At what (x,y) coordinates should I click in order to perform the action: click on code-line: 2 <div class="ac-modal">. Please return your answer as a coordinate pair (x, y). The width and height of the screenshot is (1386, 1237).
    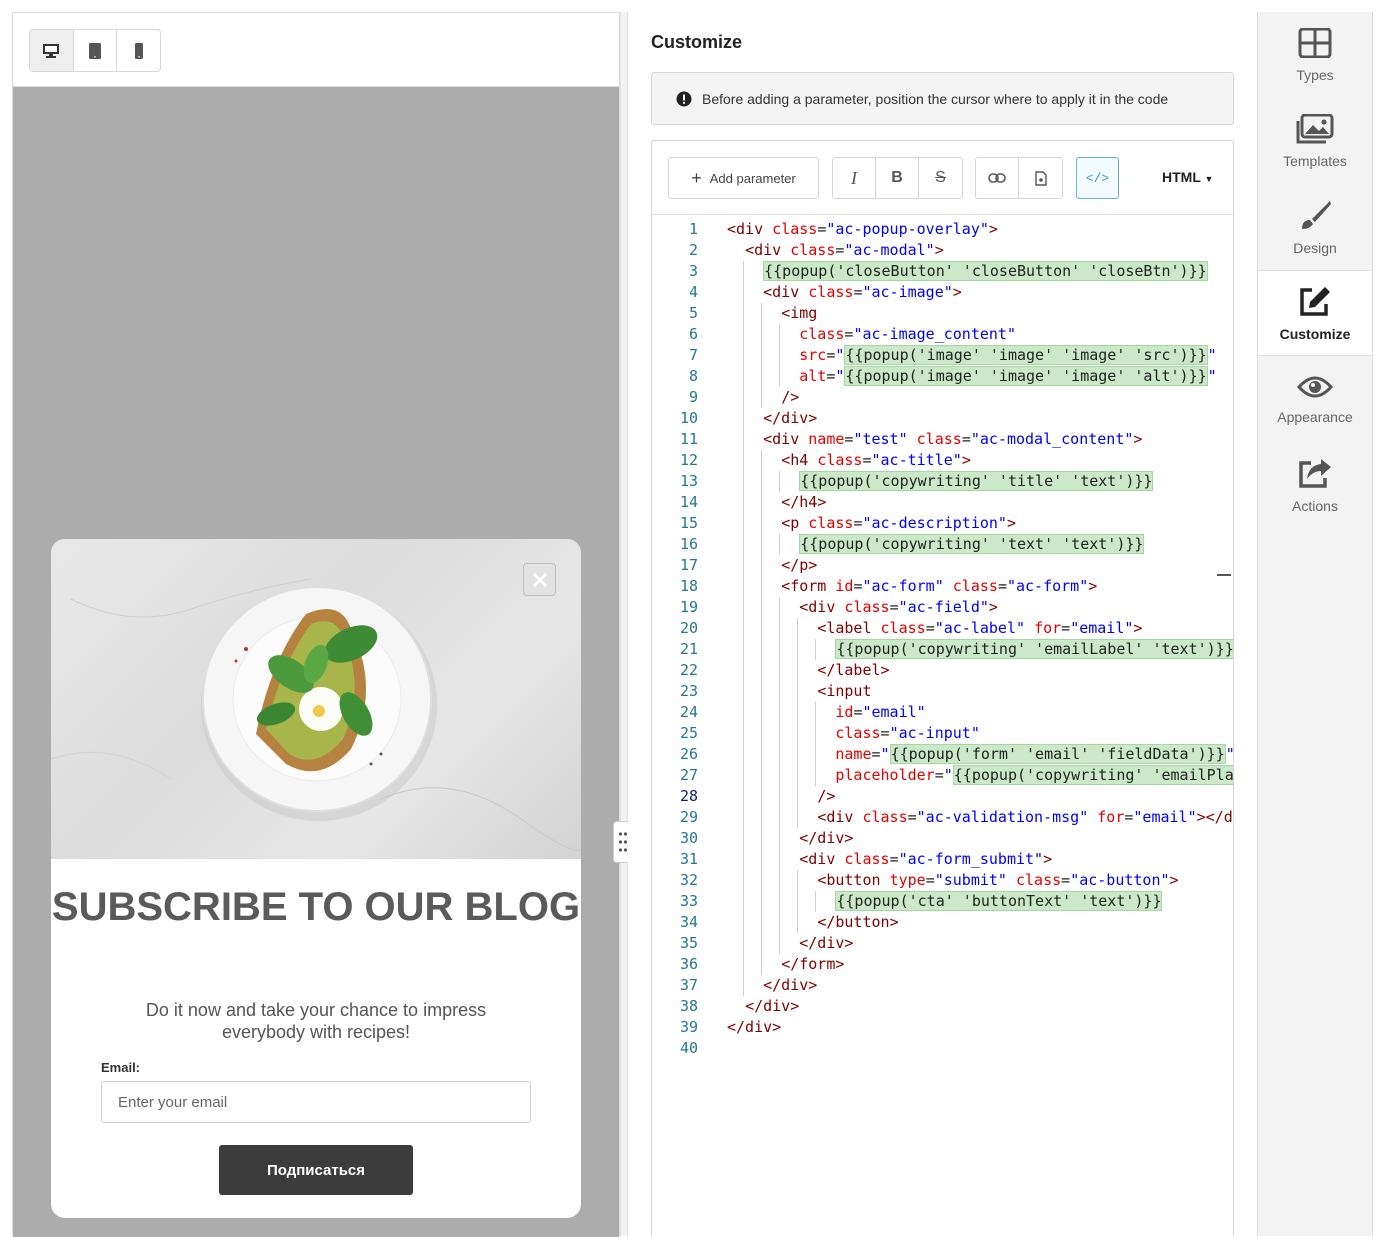
    Looking at the image, I should click on (942, 250).